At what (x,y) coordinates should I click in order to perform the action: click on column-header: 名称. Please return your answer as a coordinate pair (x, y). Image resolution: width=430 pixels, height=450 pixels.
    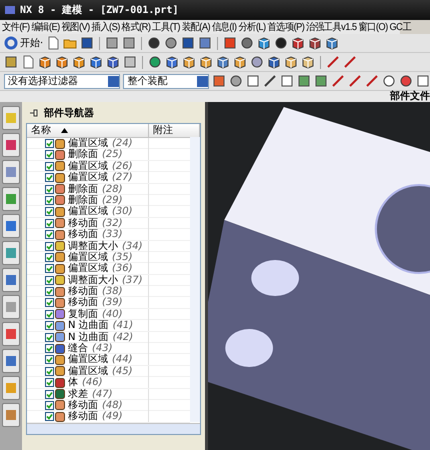
    Looking at the image, I should click on (88, 130).